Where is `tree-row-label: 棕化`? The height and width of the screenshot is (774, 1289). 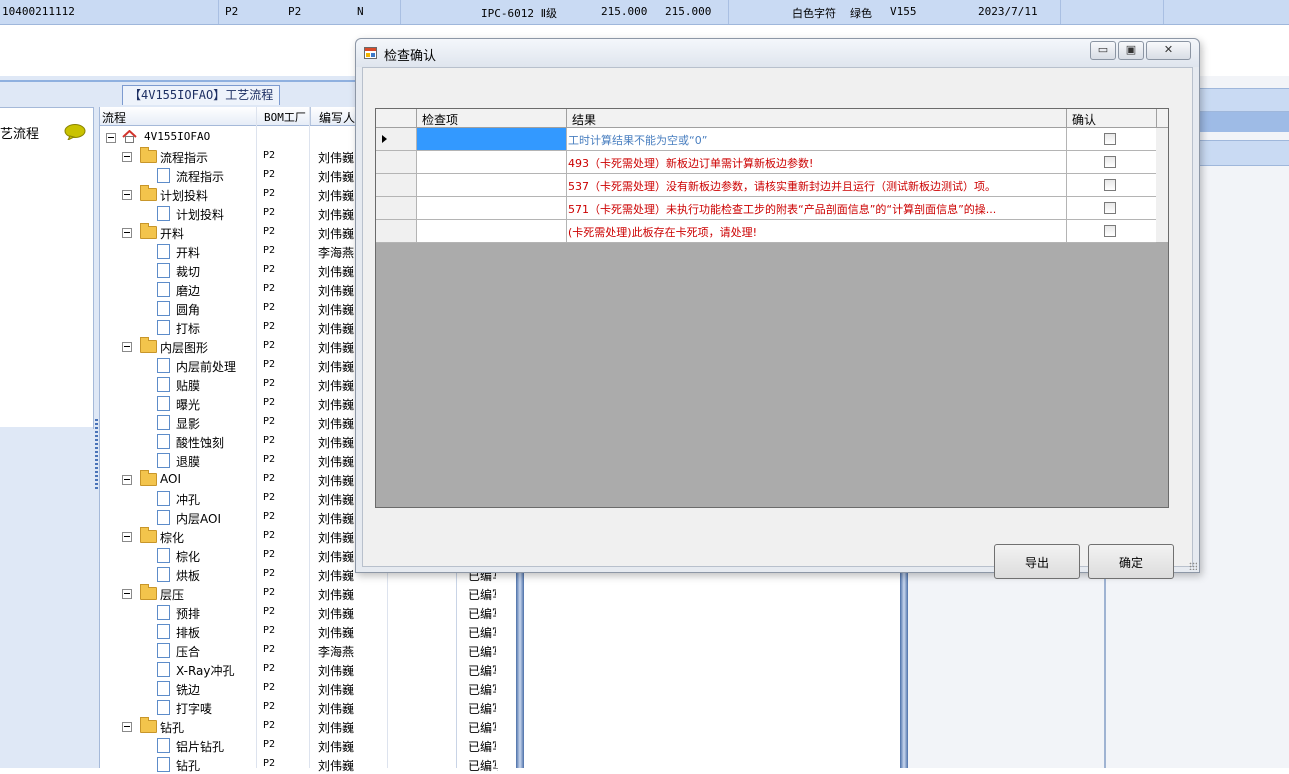
tree-row-label: 棕化 is located at coordinates (172, 538).